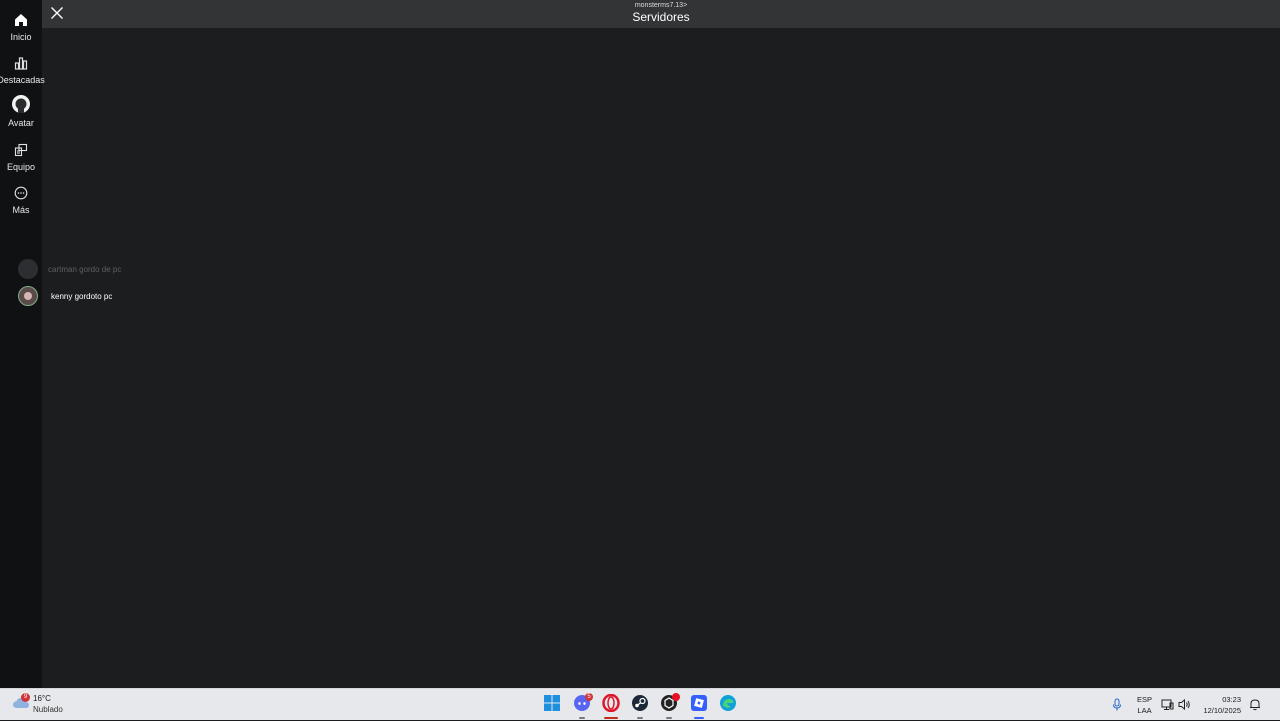 The image size is (1280, 721). I want to click on network-icon, so click(1167, 707).